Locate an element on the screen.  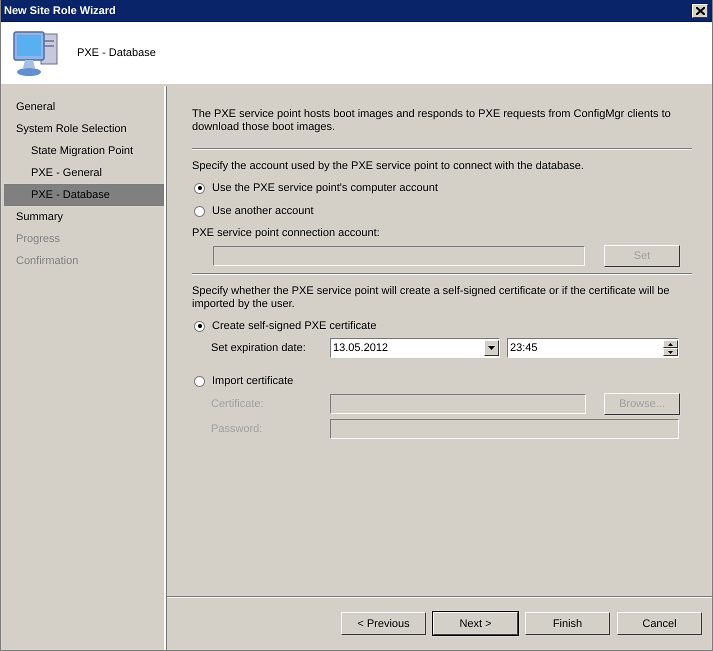
description-text: The PXE service point hosts boot images and responds to PXE requests from ConfigMgr clients to download those boot images. is located at coordinates (432, 121).